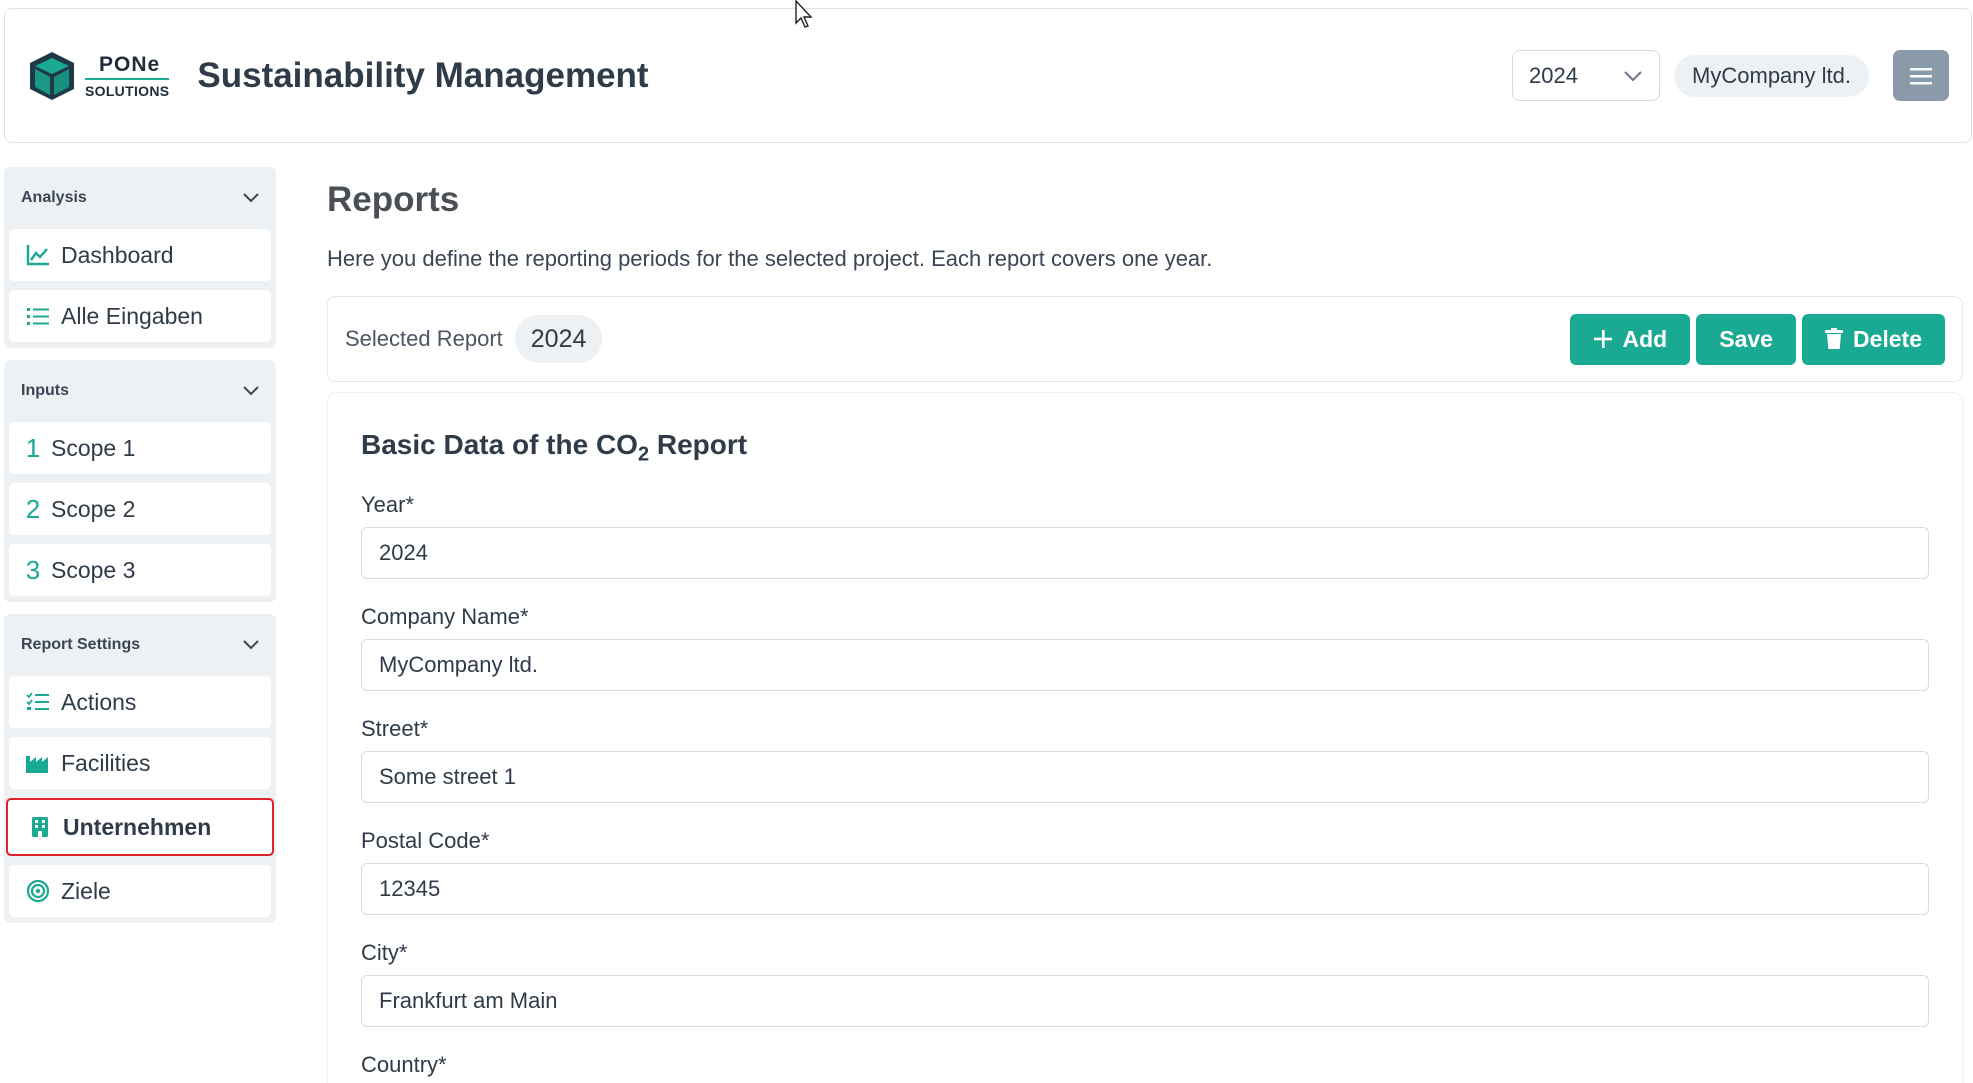  Describe the element at coordinates (33, 569) in the screenshot. I see `scope-number: 3` at that location.